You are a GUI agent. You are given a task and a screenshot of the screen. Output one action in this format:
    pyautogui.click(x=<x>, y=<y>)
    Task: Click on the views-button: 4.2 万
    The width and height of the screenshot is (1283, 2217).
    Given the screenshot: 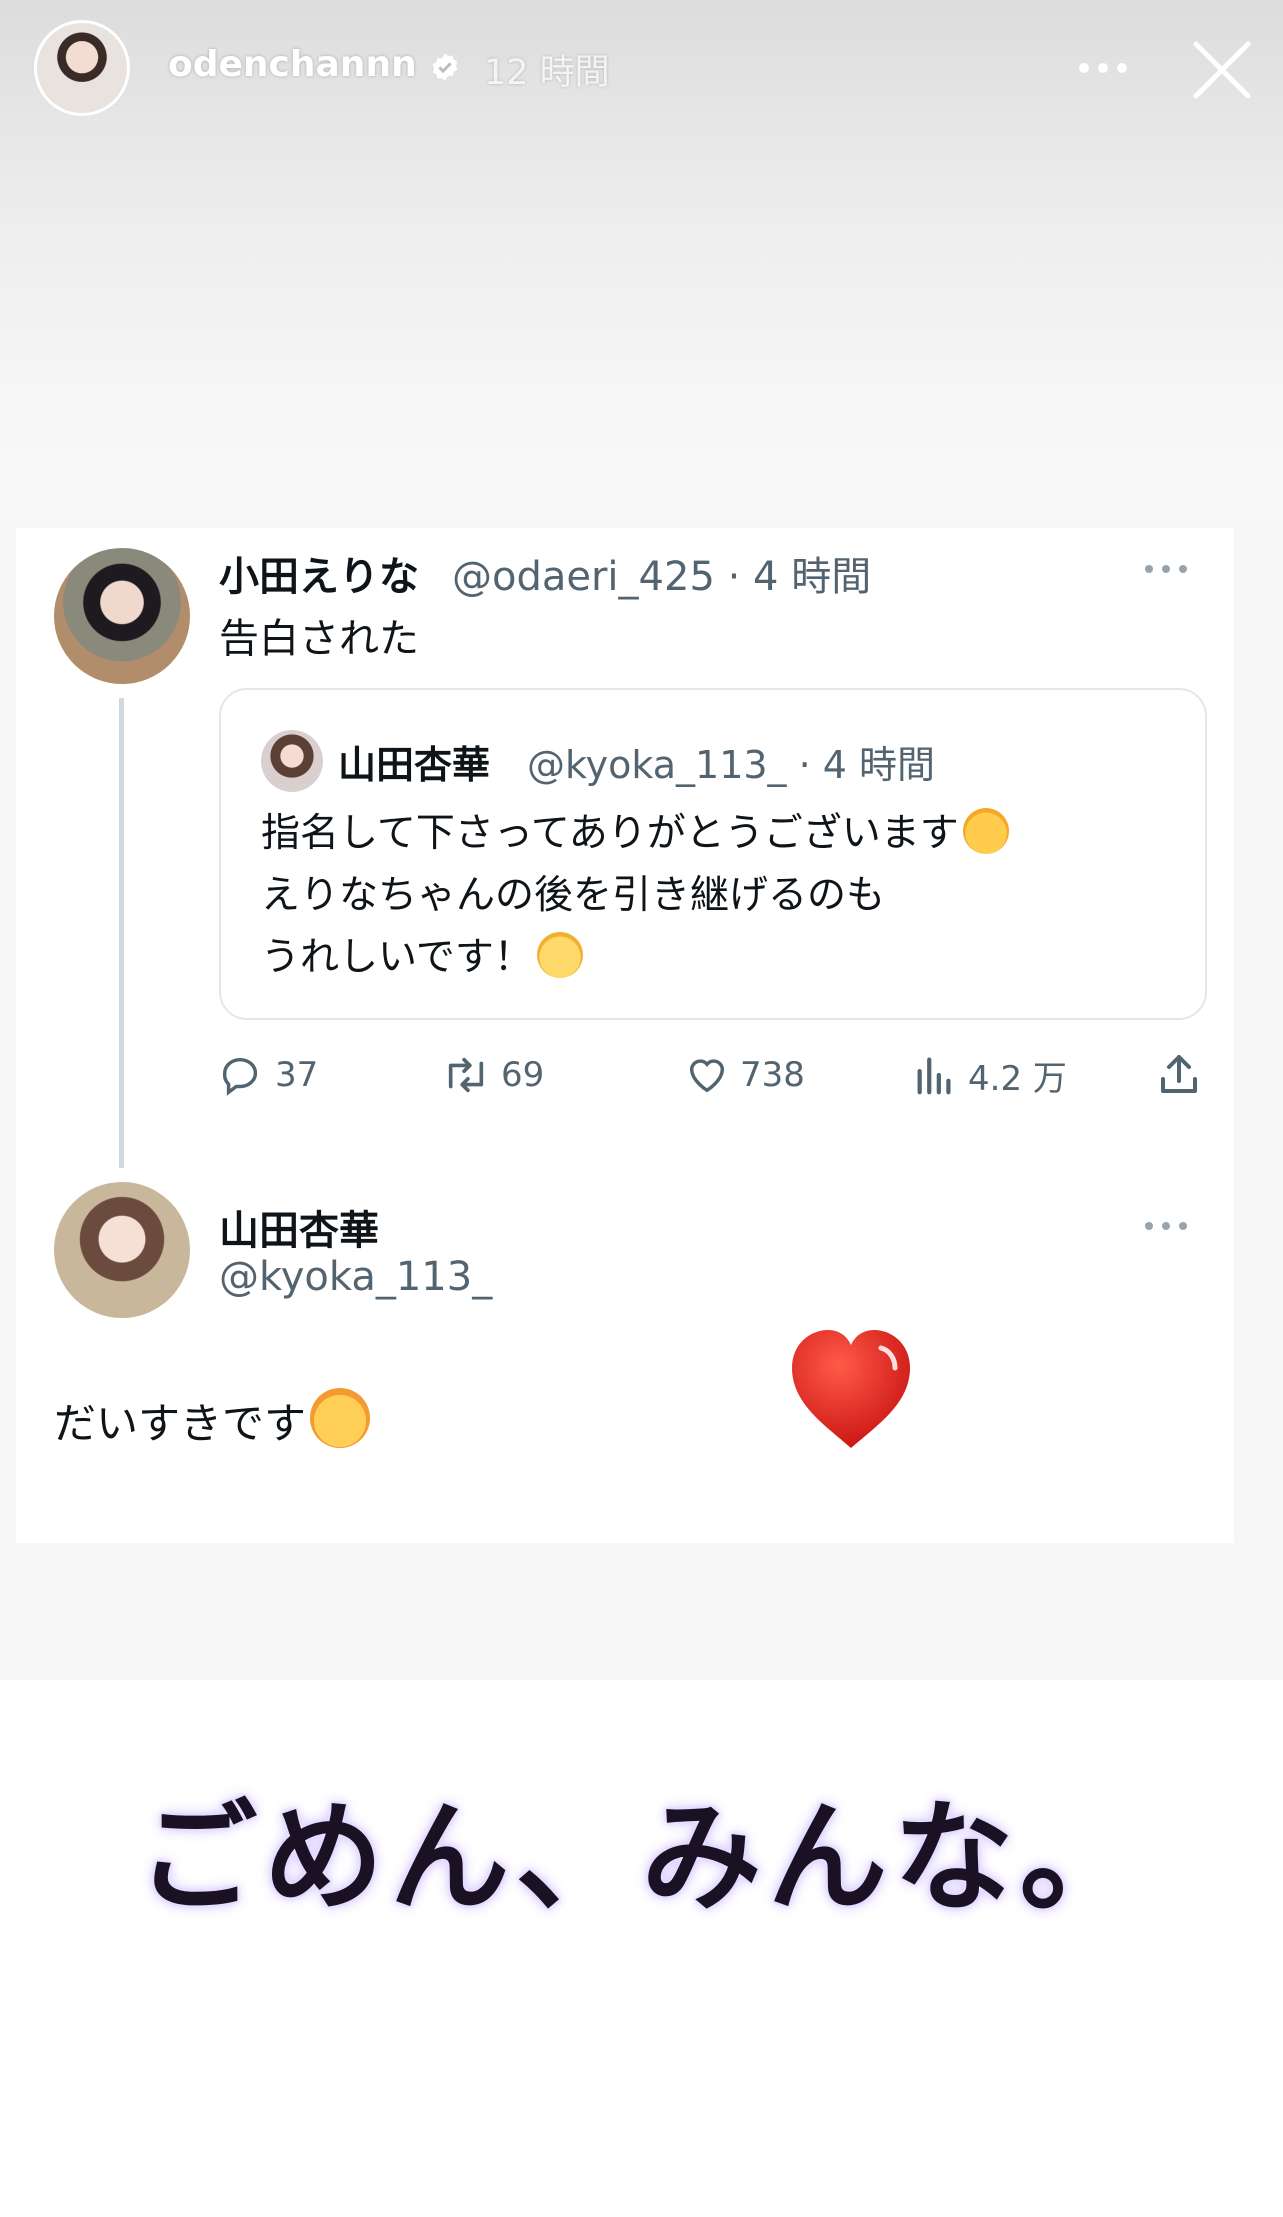 What is the action you would take?
    pyautogui.click(x=989, y=1075)
    